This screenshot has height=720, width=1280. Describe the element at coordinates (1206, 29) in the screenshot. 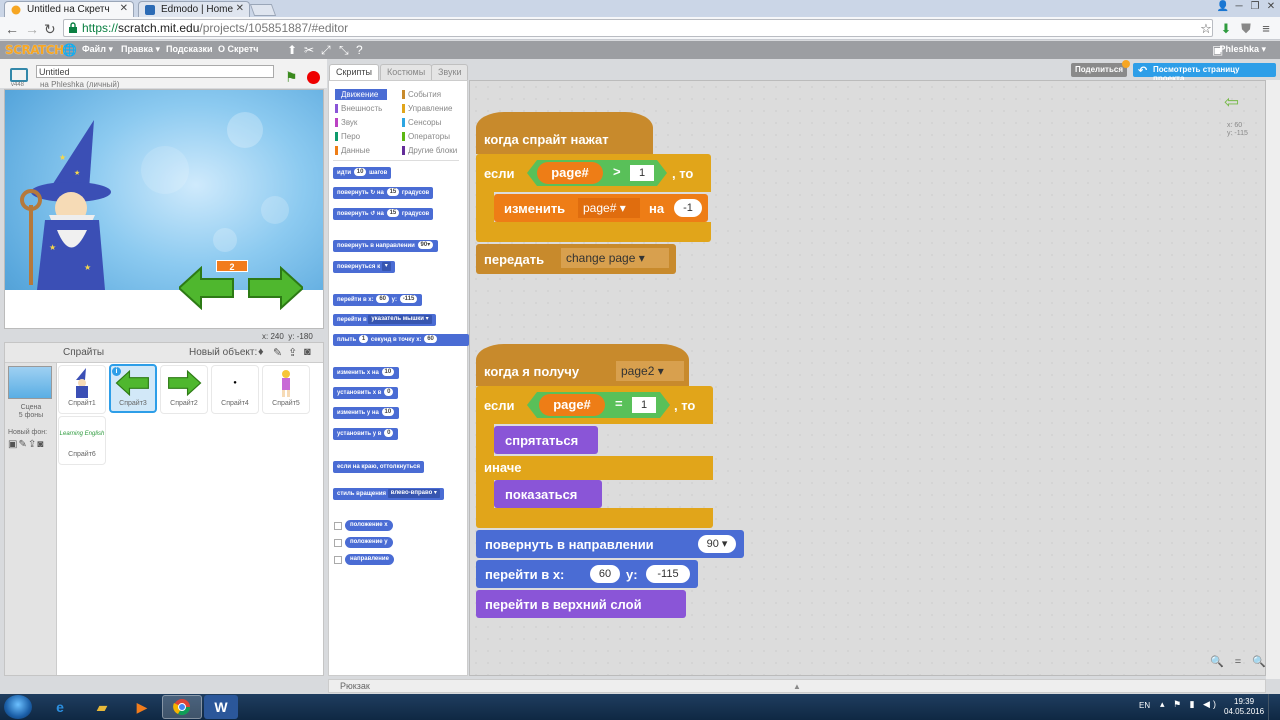

I see `bookmark-star-icon: ☆` at that location.